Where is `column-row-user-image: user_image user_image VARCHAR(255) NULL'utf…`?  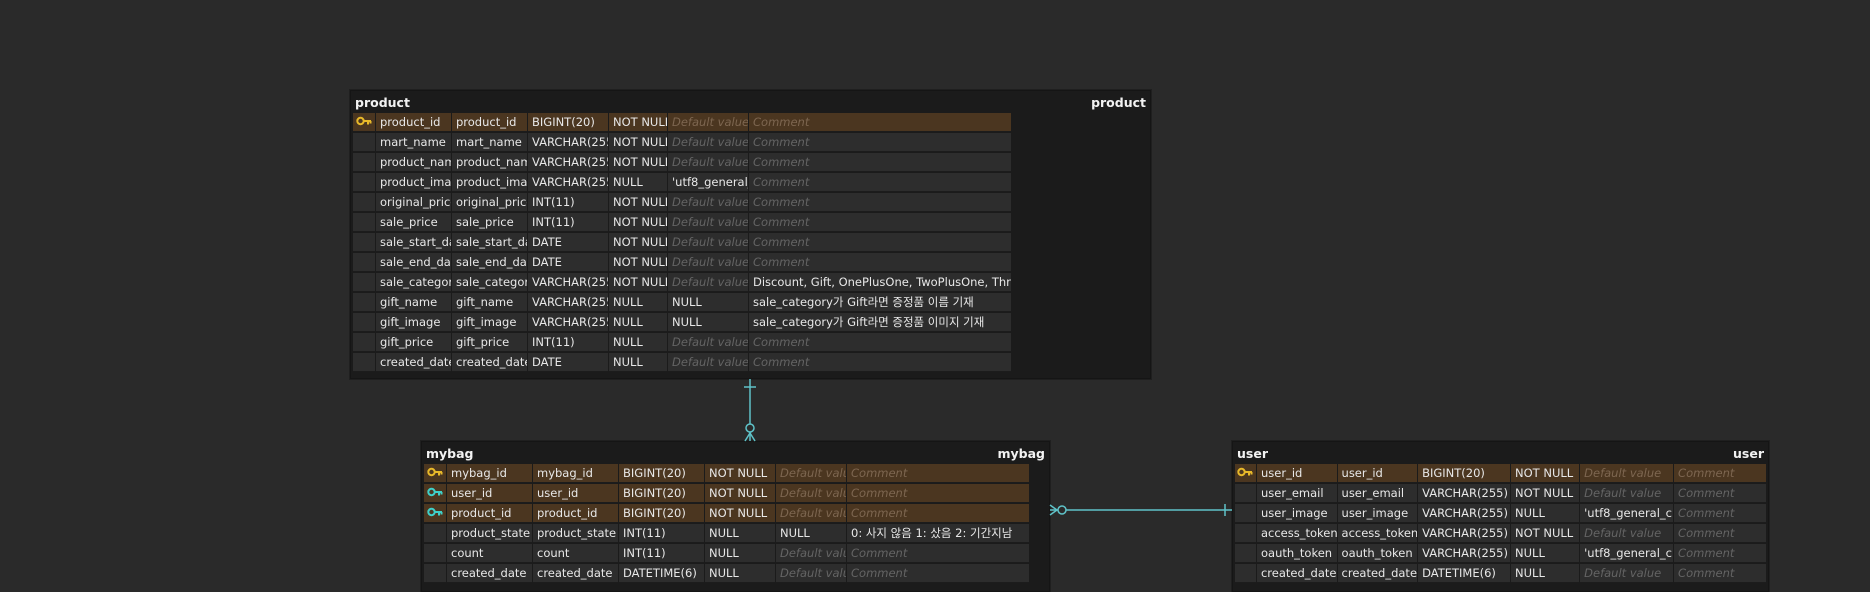 column-row-user-image: user_image user_image VARCHAR(255) NULL'utf… is located at coordinates (1500, 513).